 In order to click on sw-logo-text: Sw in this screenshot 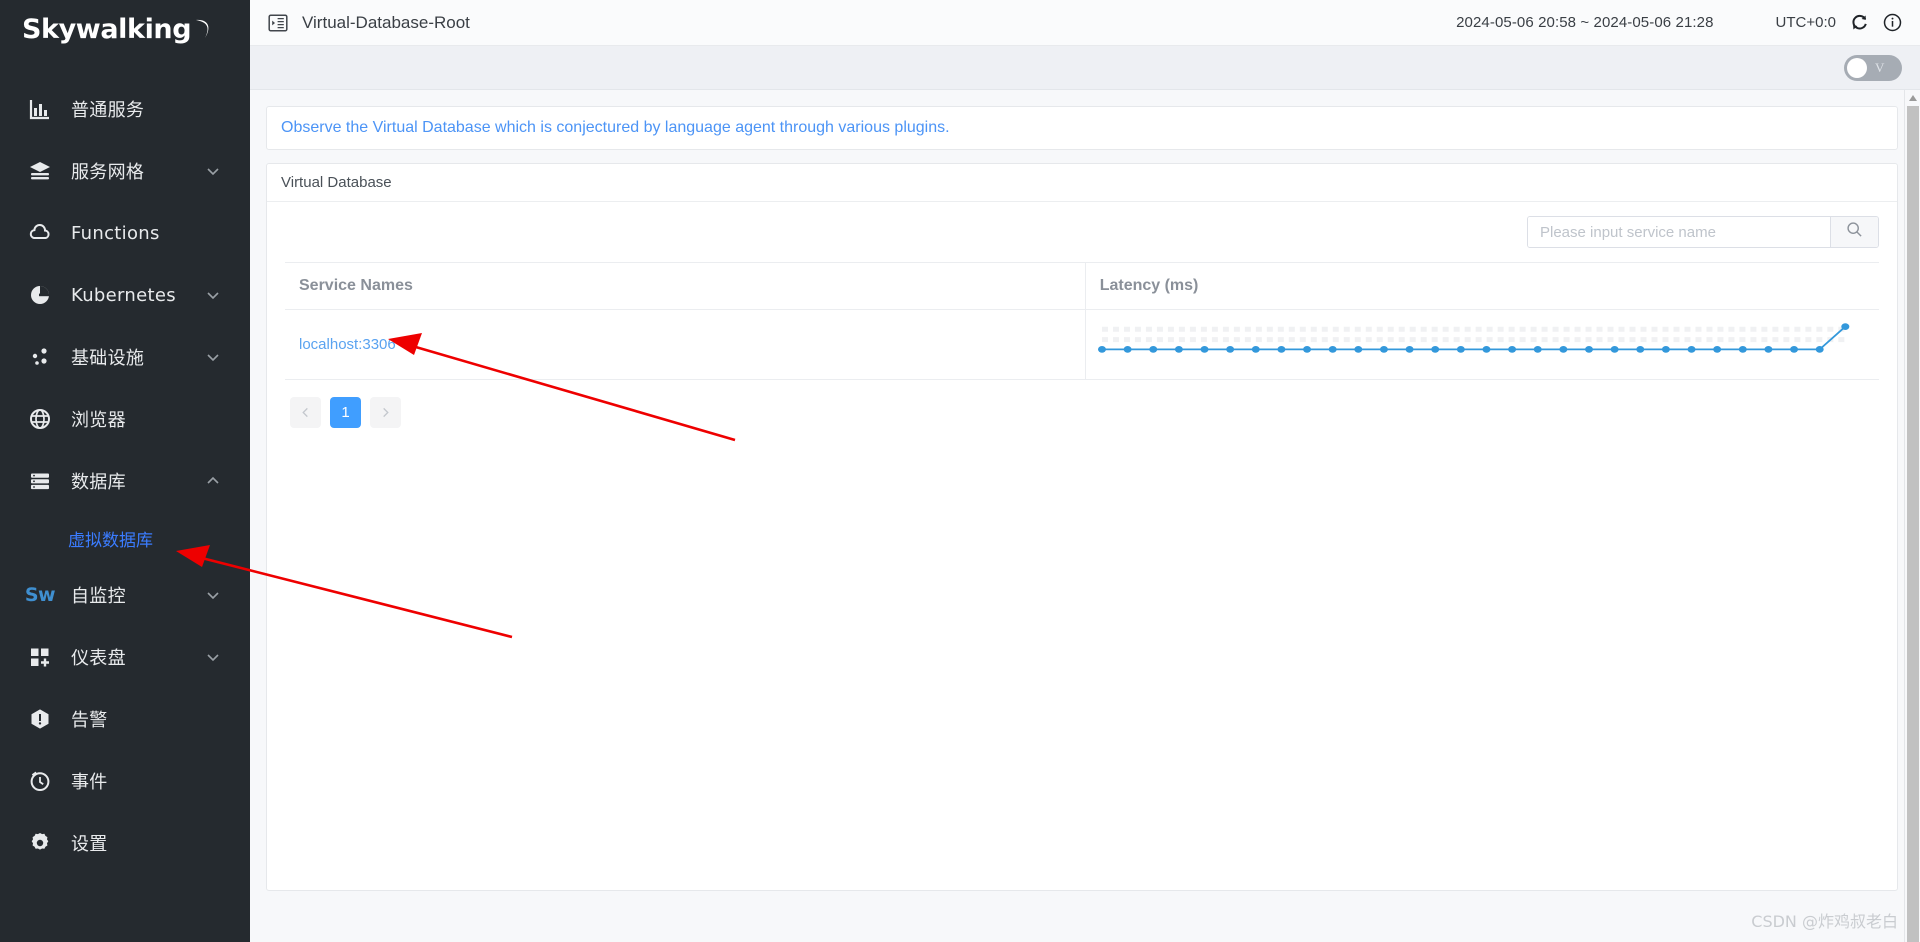, I will do `click(40, 595)`.